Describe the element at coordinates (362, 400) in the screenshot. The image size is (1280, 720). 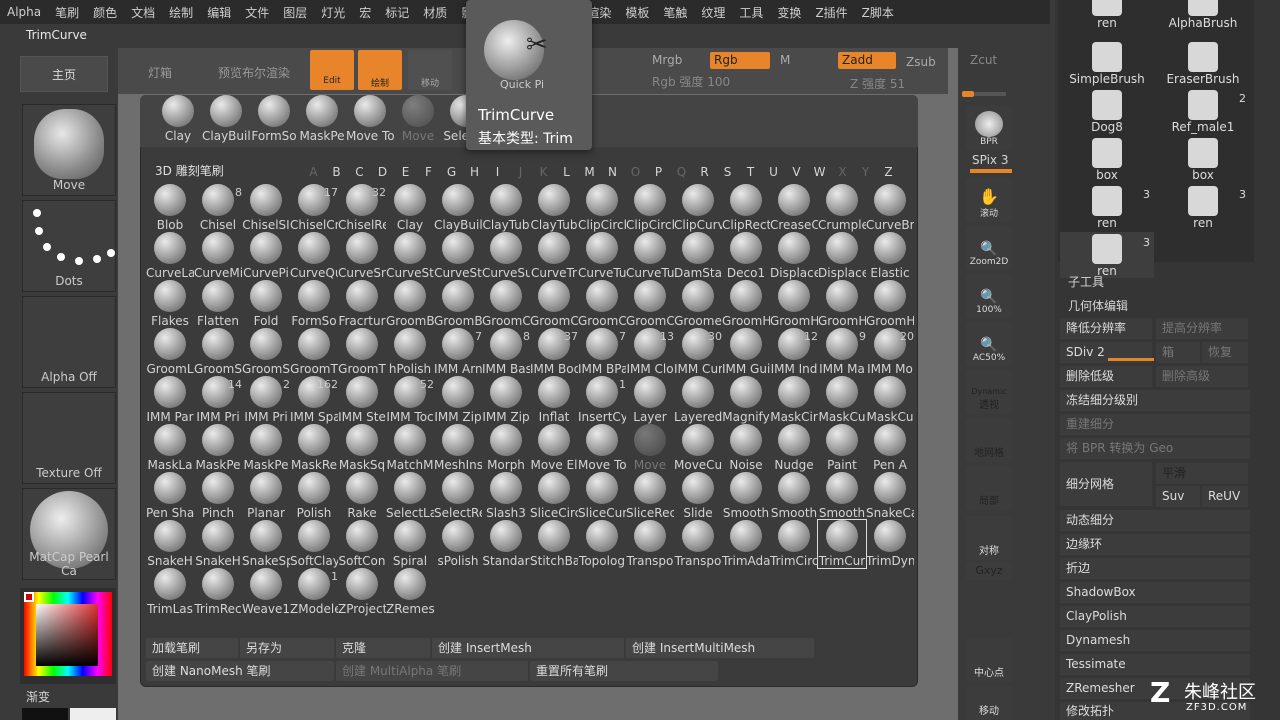
I see `brush-item: IMM Ste` at that location.